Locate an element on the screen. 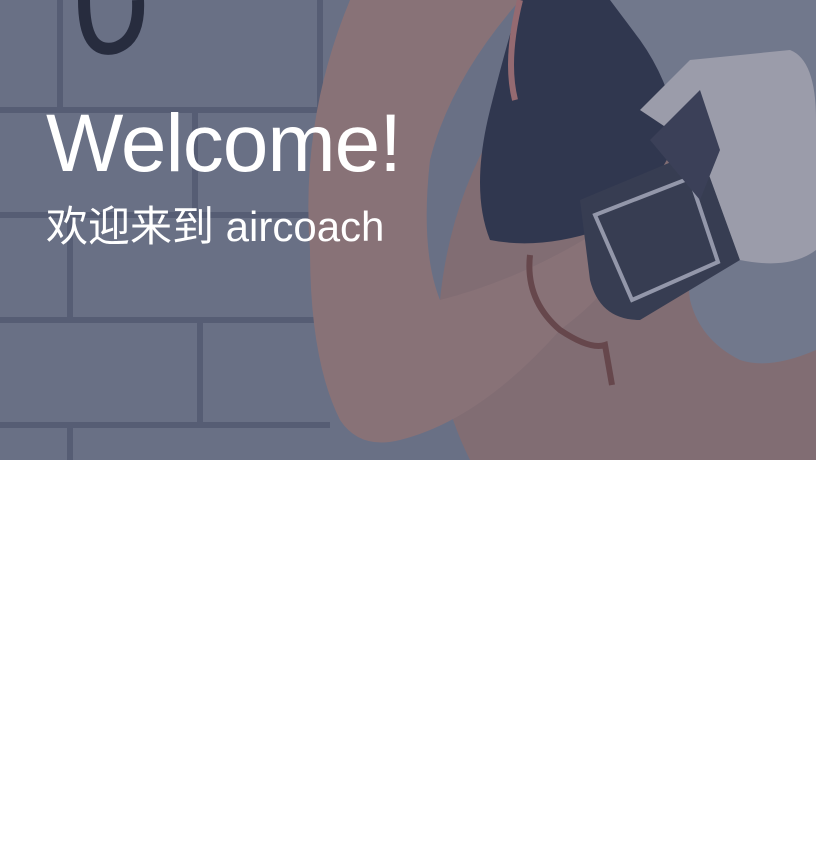 The image size is (816, 855). welcome-subtitle: 欢迎来到 aircoach is located at coordinates (215, 226).